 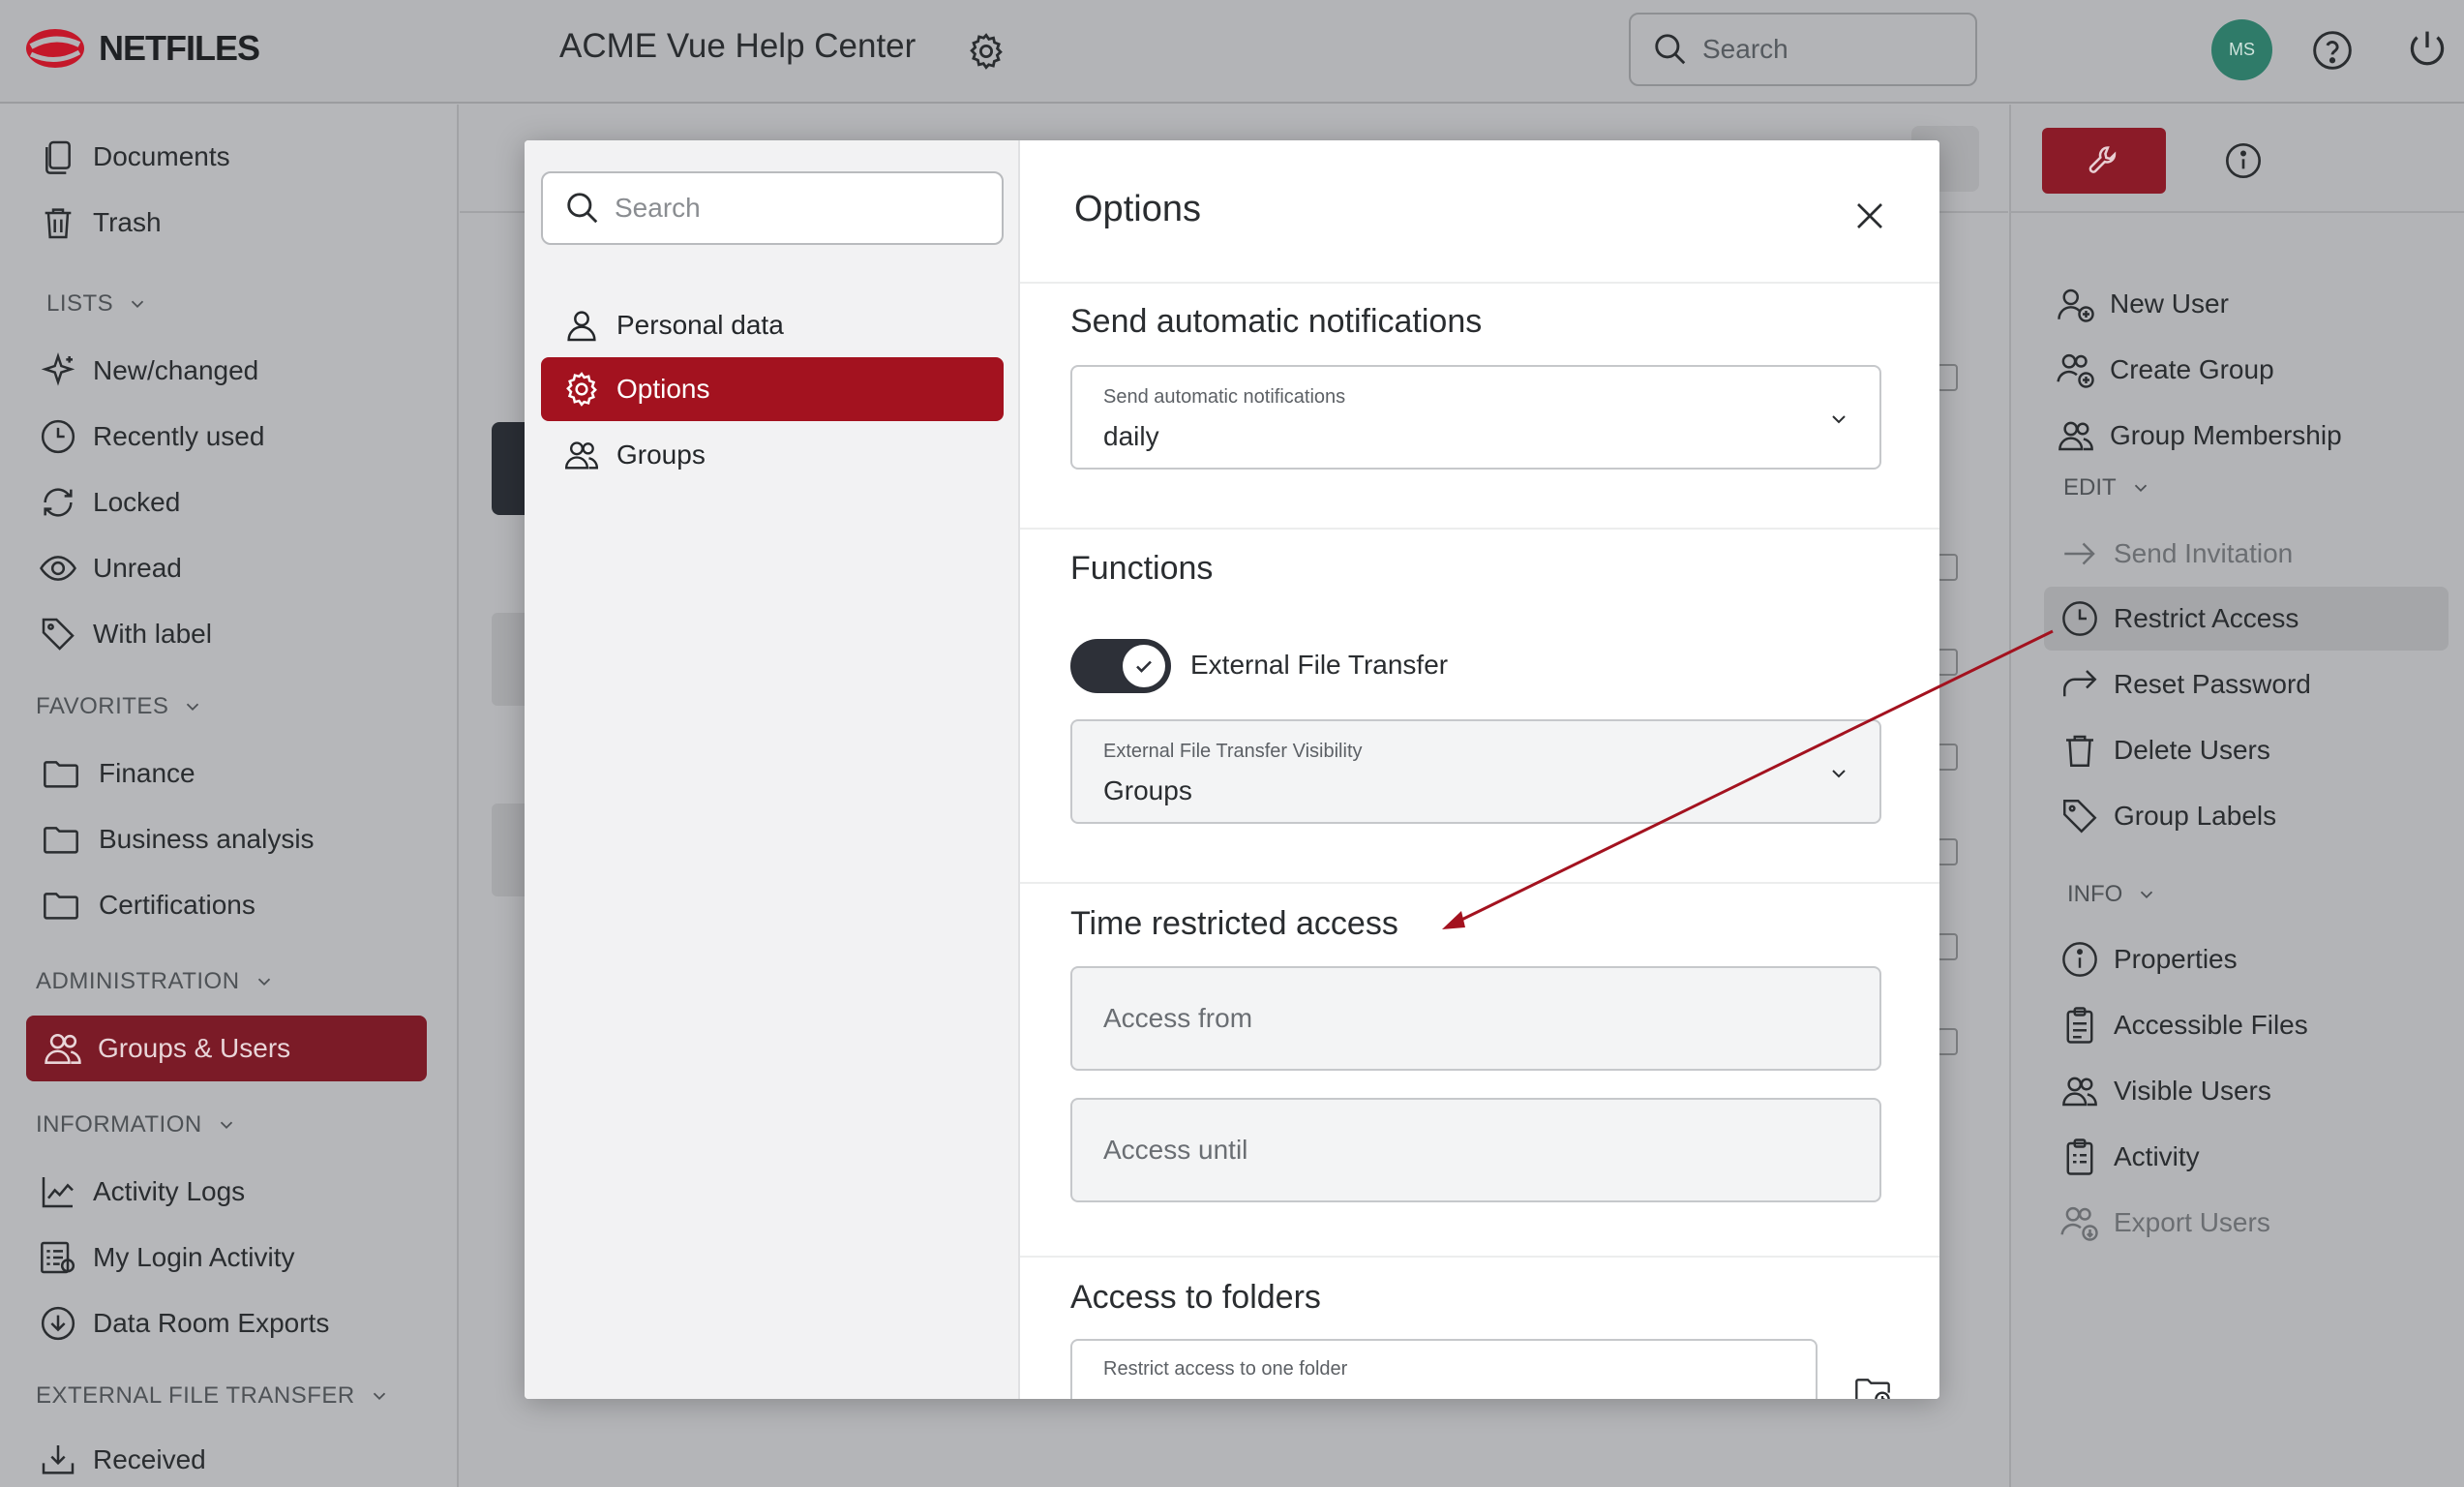 What do you see at coordinates (1475, 1150) in the screenshot?
I see `access-until-input: Access until` at bounding box center [1475, 1150].